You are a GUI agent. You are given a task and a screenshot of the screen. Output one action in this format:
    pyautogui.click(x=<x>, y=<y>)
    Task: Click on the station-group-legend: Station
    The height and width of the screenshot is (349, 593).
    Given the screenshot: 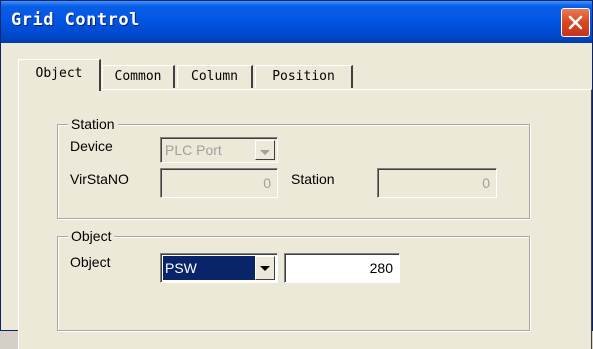 What is the action you would take?
    pyautogui.click(x=93, y=124)
    